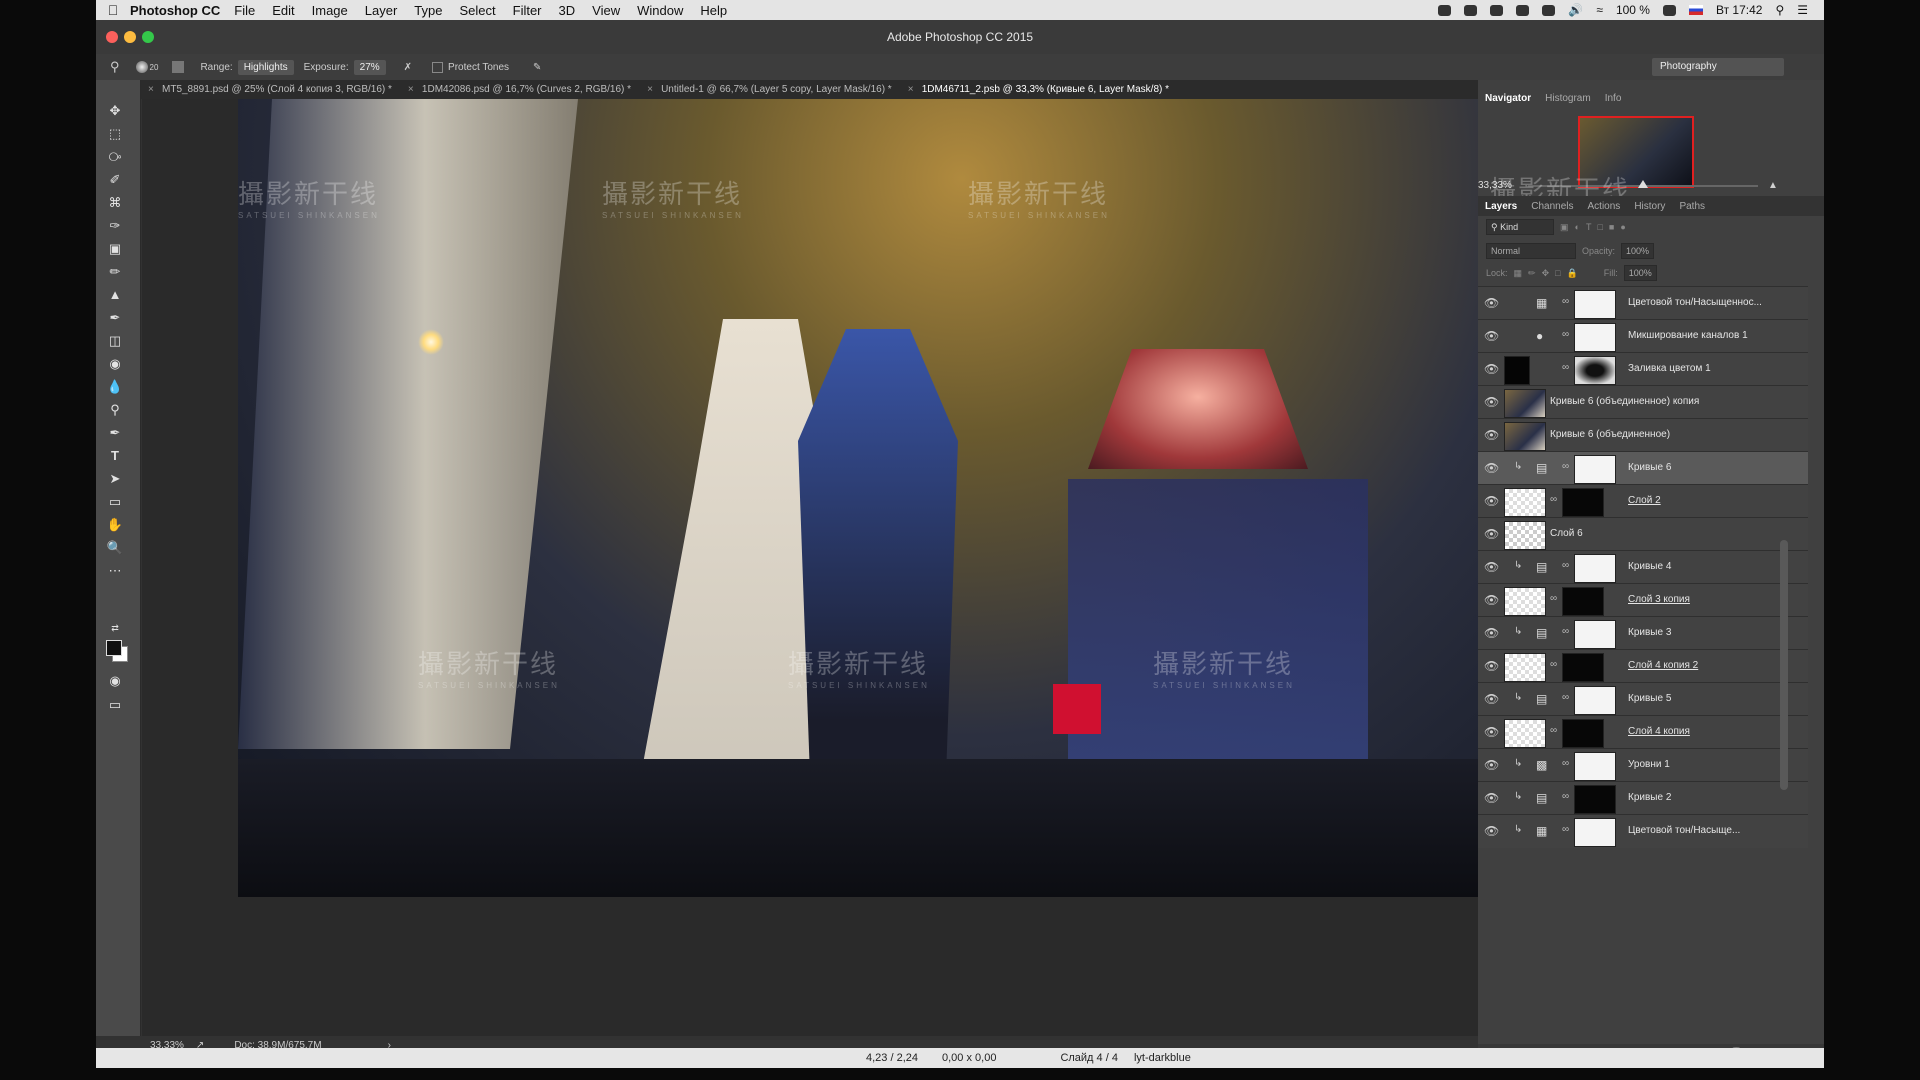  I want to click on move-tool-icon: ✥, so click(115, 110).